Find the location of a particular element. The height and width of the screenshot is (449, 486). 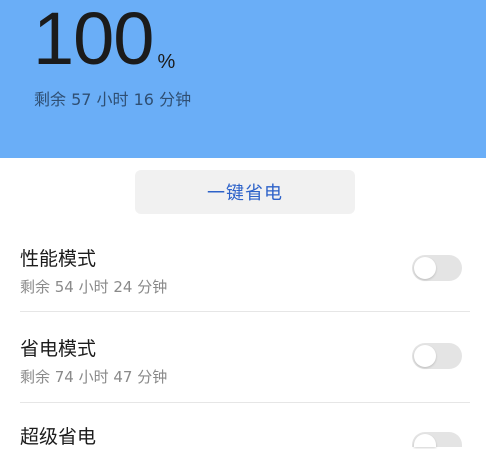

power-saving-mode-title: 省电模式 is located at coordinates (58, 349).